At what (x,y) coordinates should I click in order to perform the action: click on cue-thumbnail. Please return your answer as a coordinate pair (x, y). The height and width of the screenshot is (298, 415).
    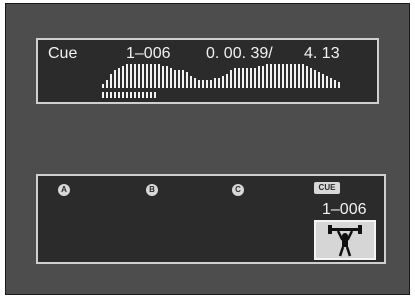
    Looking at the image, I should click on (345, 240).